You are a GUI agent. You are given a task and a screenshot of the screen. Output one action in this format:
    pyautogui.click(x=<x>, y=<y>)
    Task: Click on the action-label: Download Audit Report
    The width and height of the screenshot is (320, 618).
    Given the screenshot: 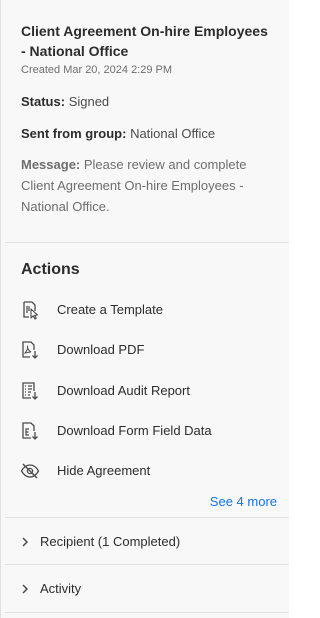 What is the action you would take?
    pyautogui.click(x=123, y=390)
    